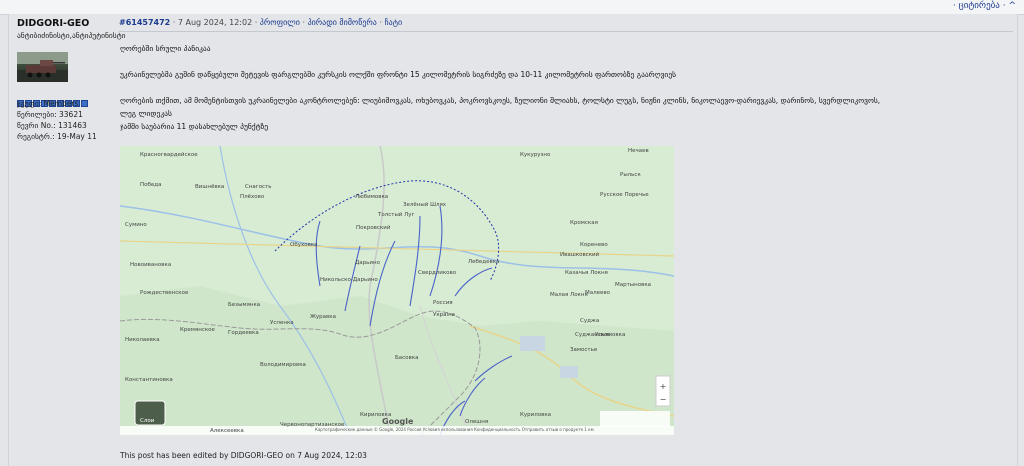  I want to click on map-place-label: Любимовка, so click(371, 197).